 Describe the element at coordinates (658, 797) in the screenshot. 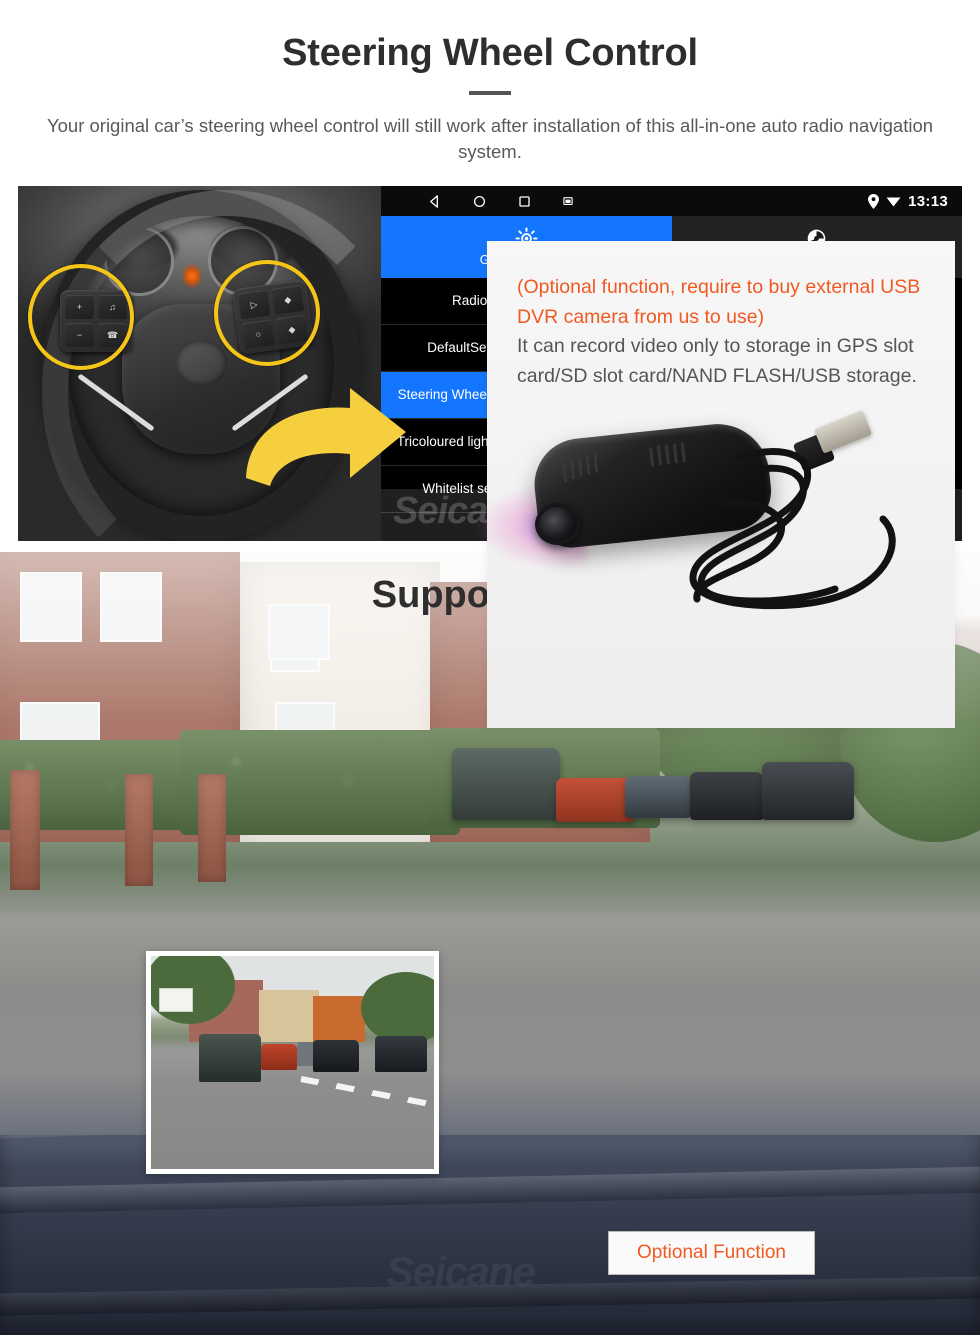

I see `car-grey` at that location.